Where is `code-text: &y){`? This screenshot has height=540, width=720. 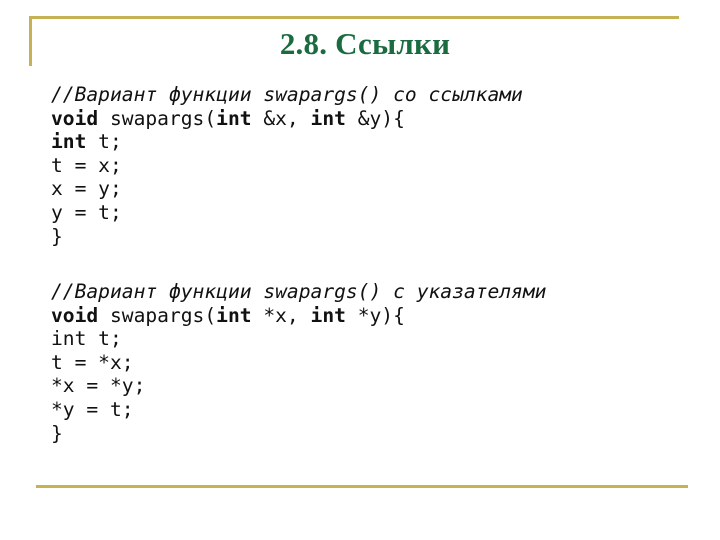 code-text: &y){ is located at coordinates (375, 118).